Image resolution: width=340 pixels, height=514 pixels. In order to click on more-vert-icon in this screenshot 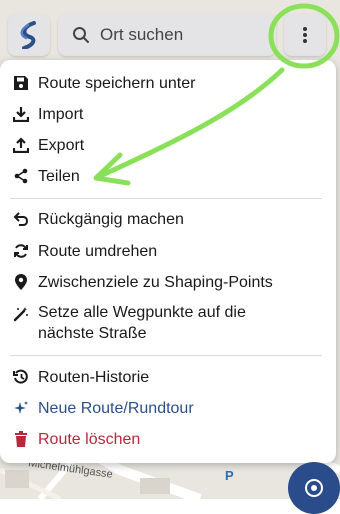, I will do `click(305, 35)`.